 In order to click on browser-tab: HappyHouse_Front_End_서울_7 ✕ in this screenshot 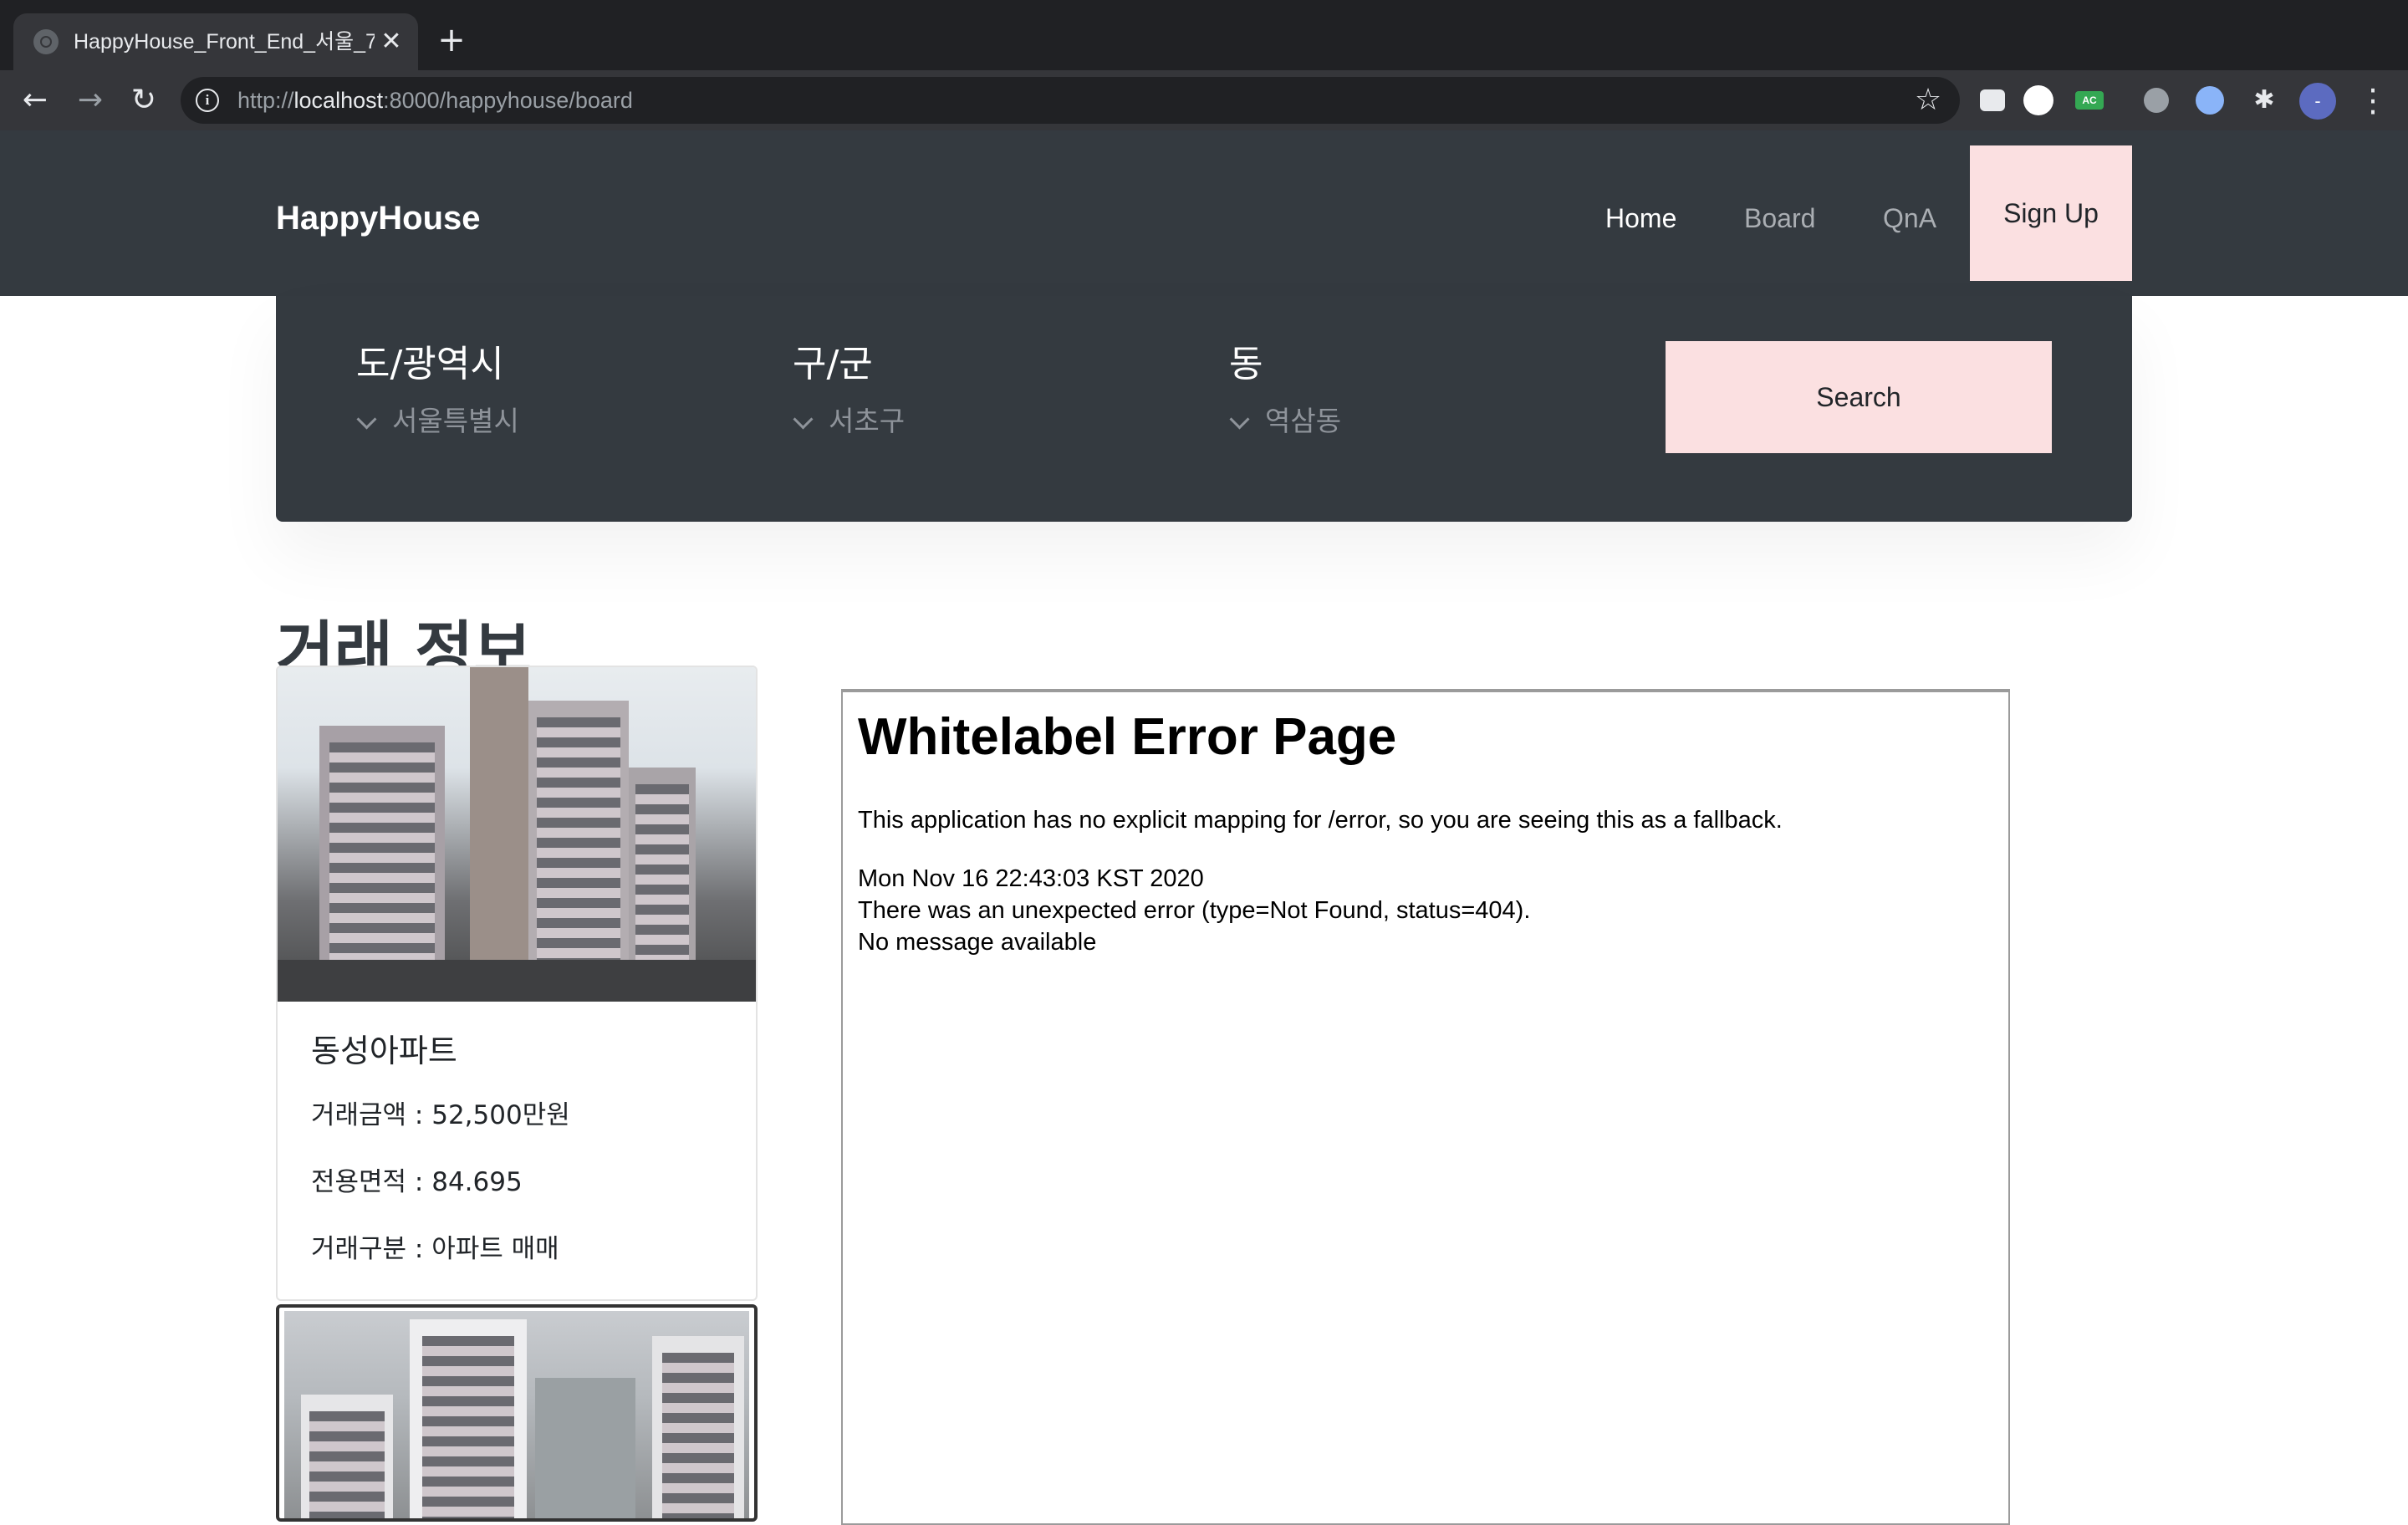, I will do `click(215, 41)`.